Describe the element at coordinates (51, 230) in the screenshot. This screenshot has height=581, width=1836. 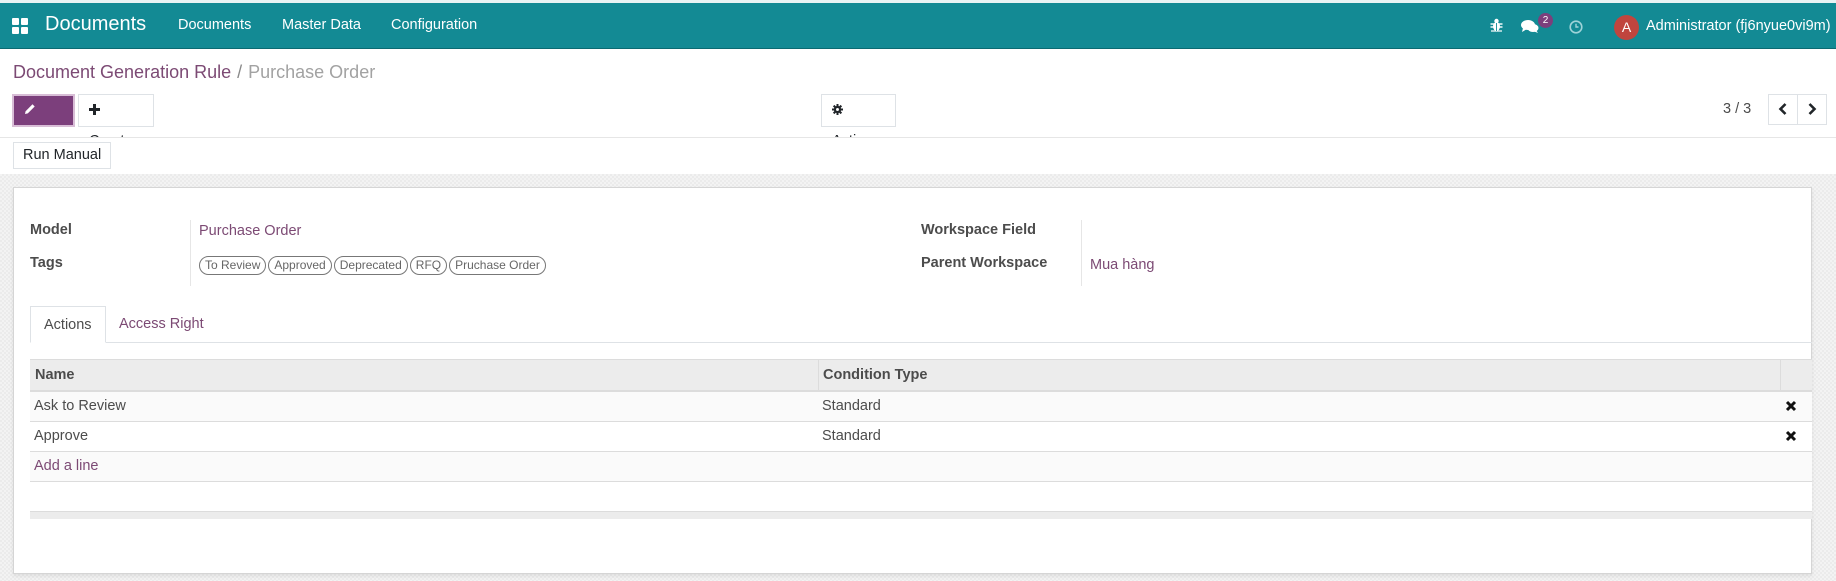
I see `model-label: Model` at that location.